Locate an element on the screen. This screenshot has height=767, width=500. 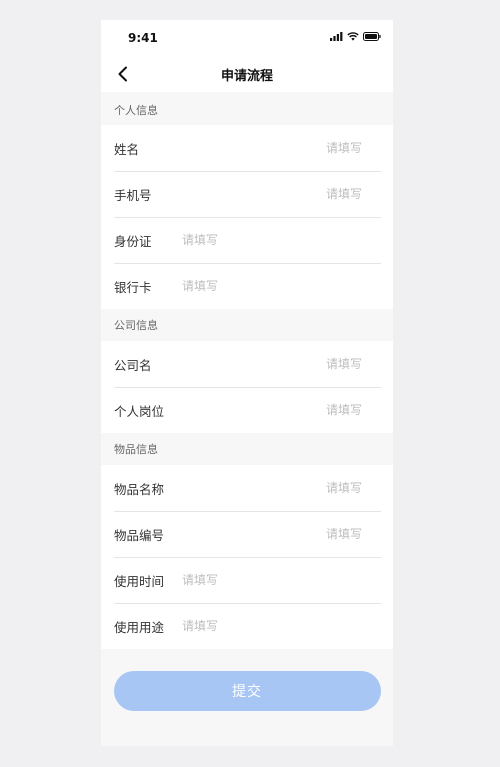
submit-area: 提交 is located at coordinates (247, 680).